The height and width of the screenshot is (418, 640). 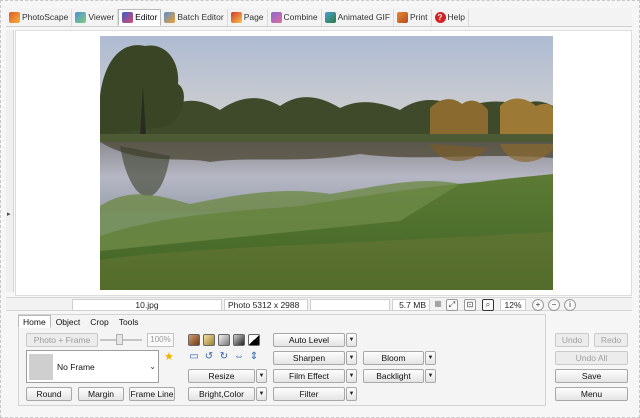 I want to click on backlight-button: Backlight, so click(x=393, y=376).